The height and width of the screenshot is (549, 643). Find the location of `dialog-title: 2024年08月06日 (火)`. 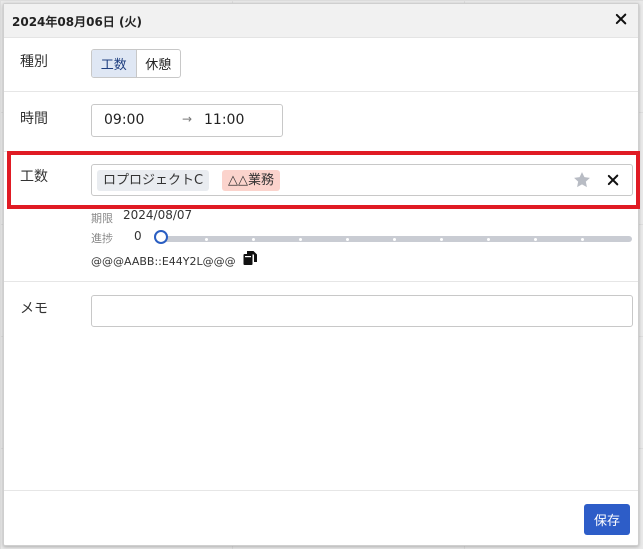

dialog-title: 2024年08月06日 (火) is located at coordinates (77, 22).